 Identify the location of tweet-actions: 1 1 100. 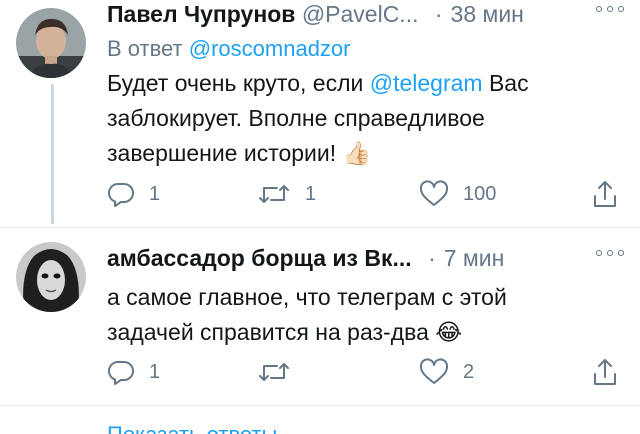
(367, 194).